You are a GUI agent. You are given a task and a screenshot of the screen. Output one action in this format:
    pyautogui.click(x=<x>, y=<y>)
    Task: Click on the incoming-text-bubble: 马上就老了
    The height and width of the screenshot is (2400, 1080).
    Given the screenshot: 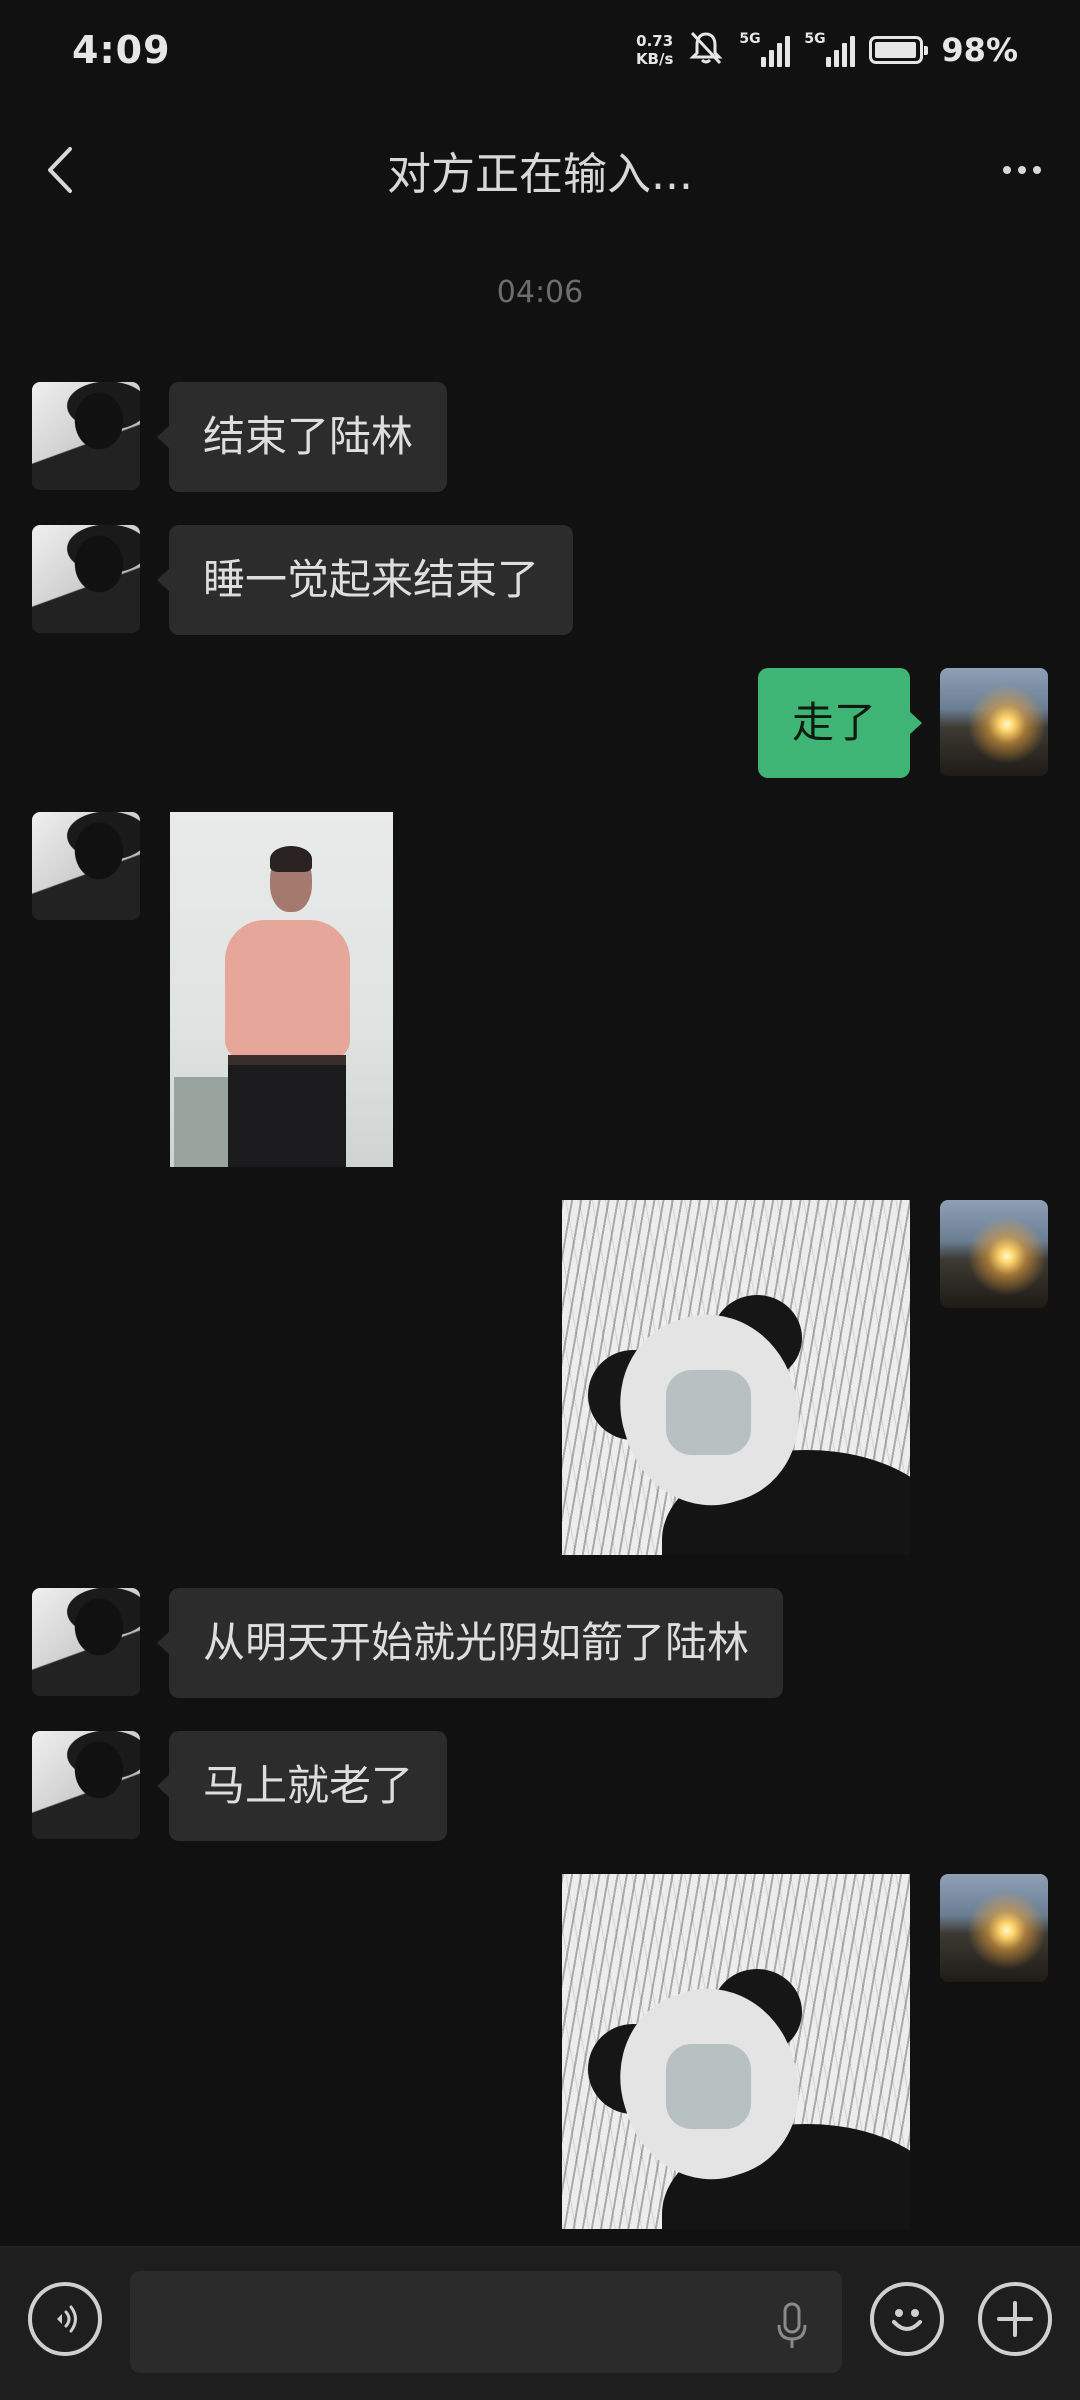 What is the action you would take?
    pyautogui.click(x=302, y=1786)
    